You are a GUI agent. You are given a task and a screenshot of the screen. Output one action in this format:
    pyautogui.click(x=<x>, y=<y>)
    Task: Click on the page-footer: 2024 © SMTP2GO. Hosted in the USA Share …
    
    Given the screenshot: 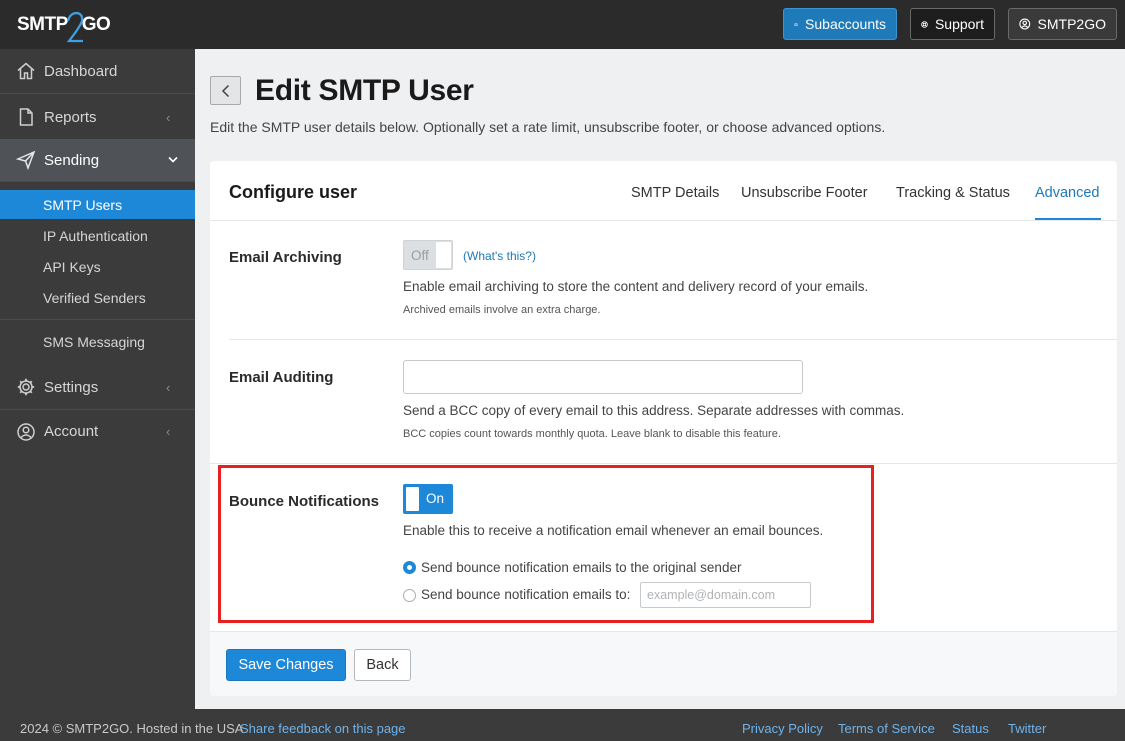 What is the action you would take?
    pyautogui.click(x=562, y=725)
    